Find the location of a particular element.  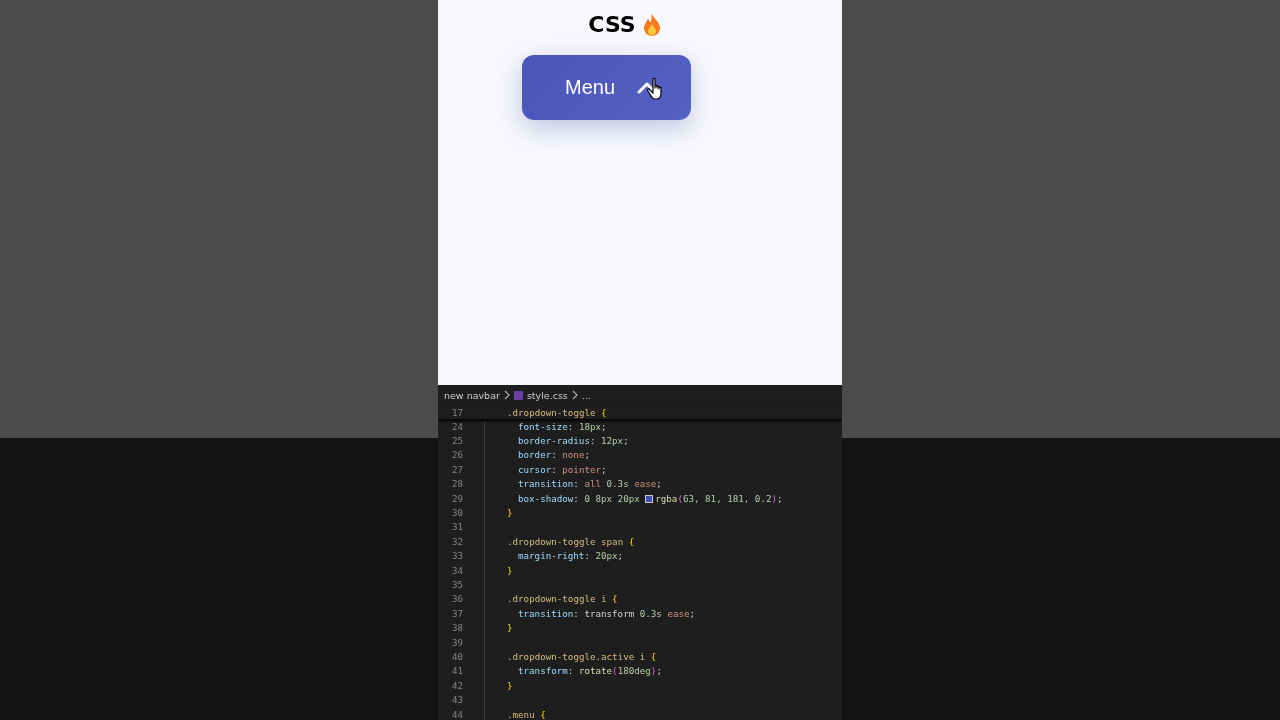

line-number: 44 is located at coordinates (456, 714).